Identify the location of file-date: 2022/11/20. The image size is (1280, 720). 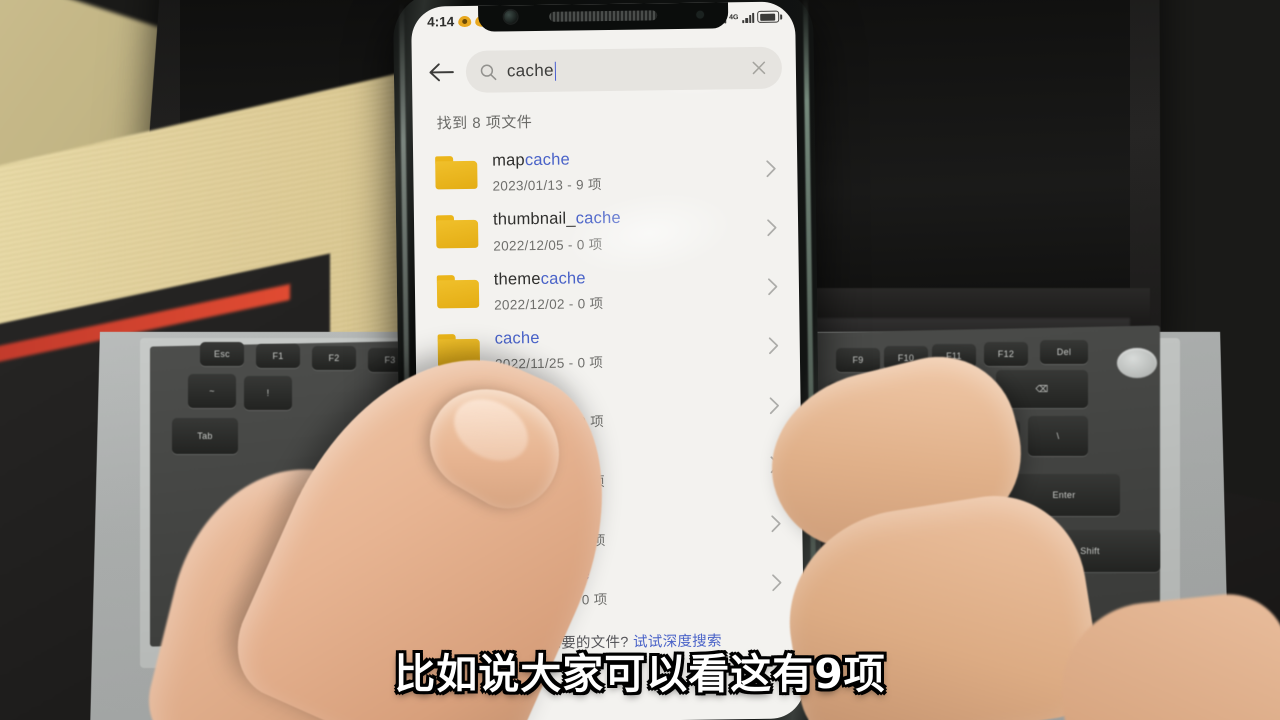
(530, 422).